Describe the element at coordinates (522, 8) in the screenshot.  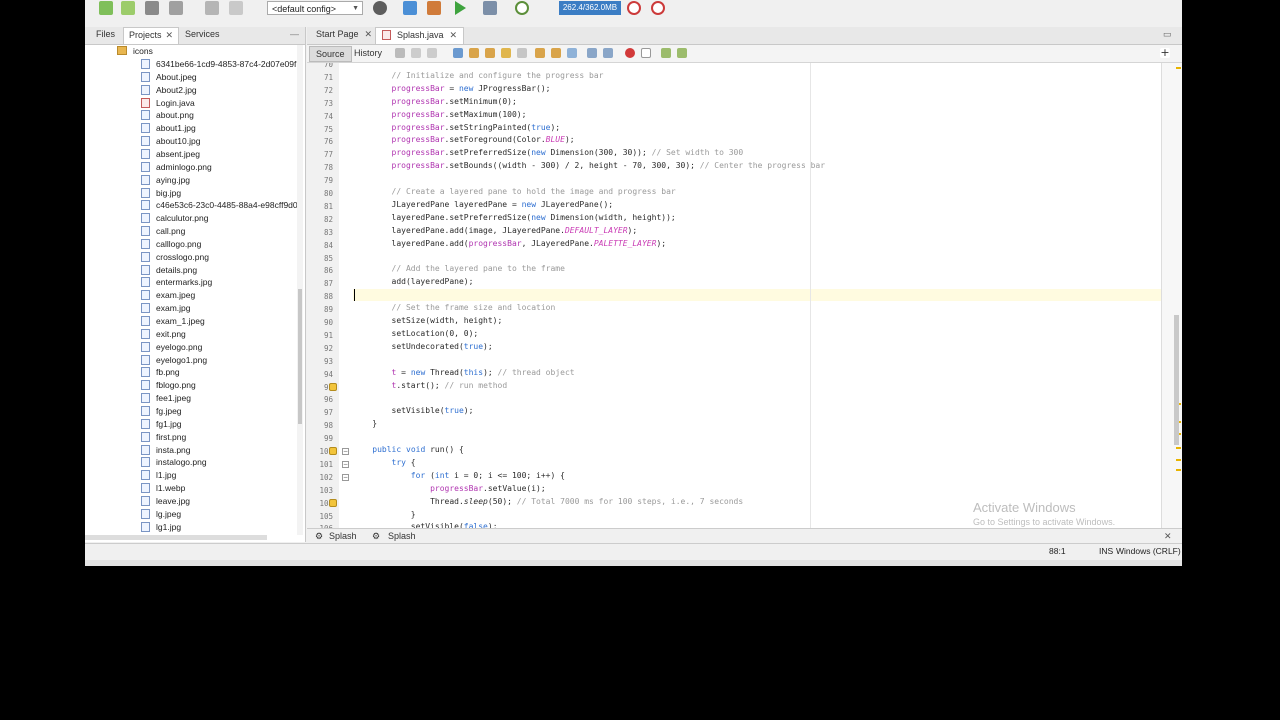
I see `profile-icon` at that location.